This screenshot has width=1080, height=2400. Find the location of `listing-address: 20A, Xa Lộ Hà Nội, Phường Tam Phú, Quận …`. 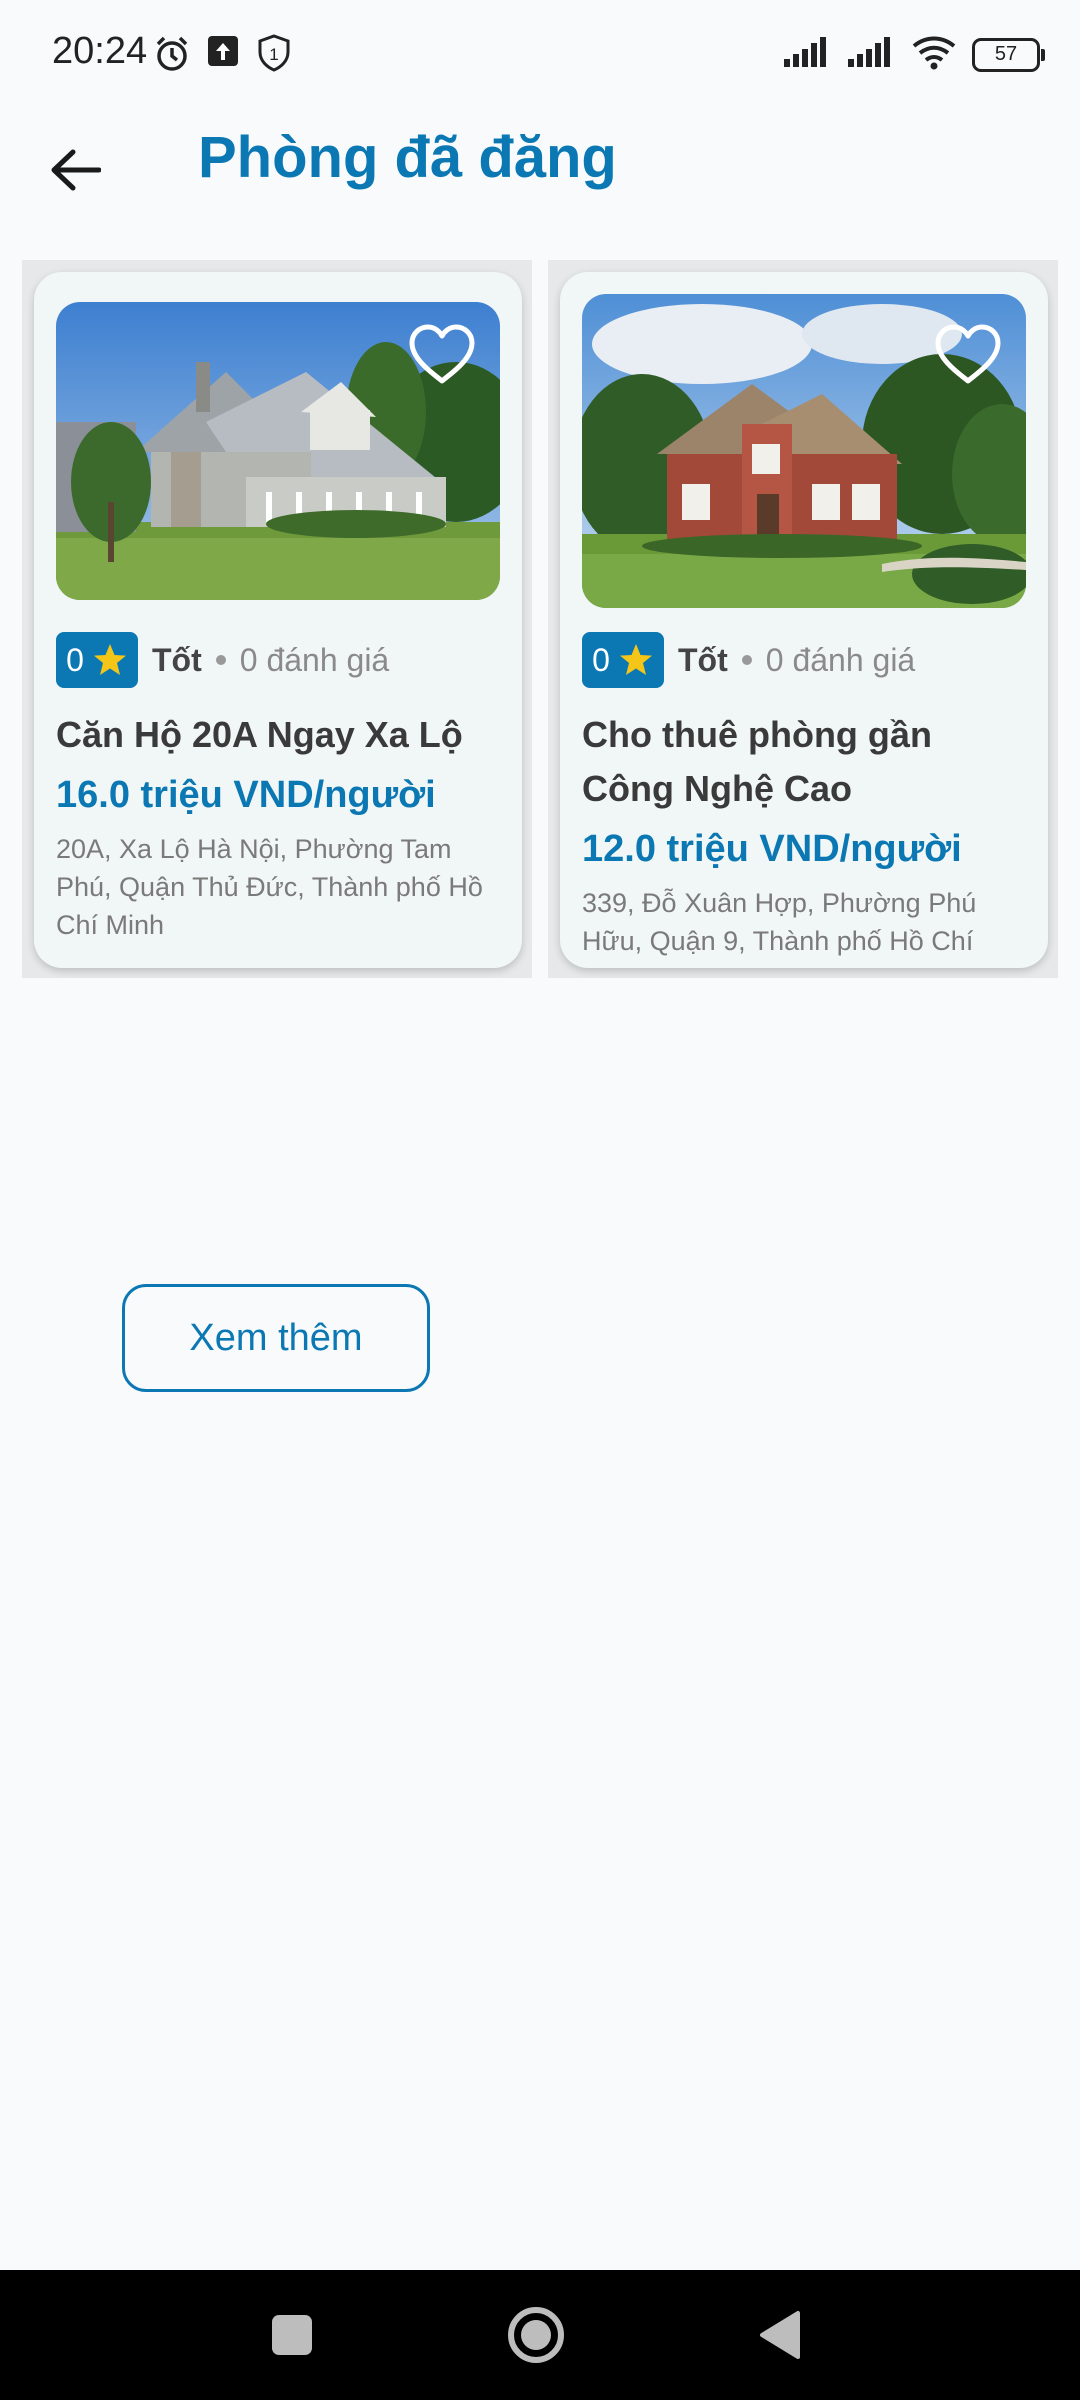

listing-address: 20A, Xa Lộ Hà Nội, Phường Tam Phú, Quận … is located at coordinates (269, 887).